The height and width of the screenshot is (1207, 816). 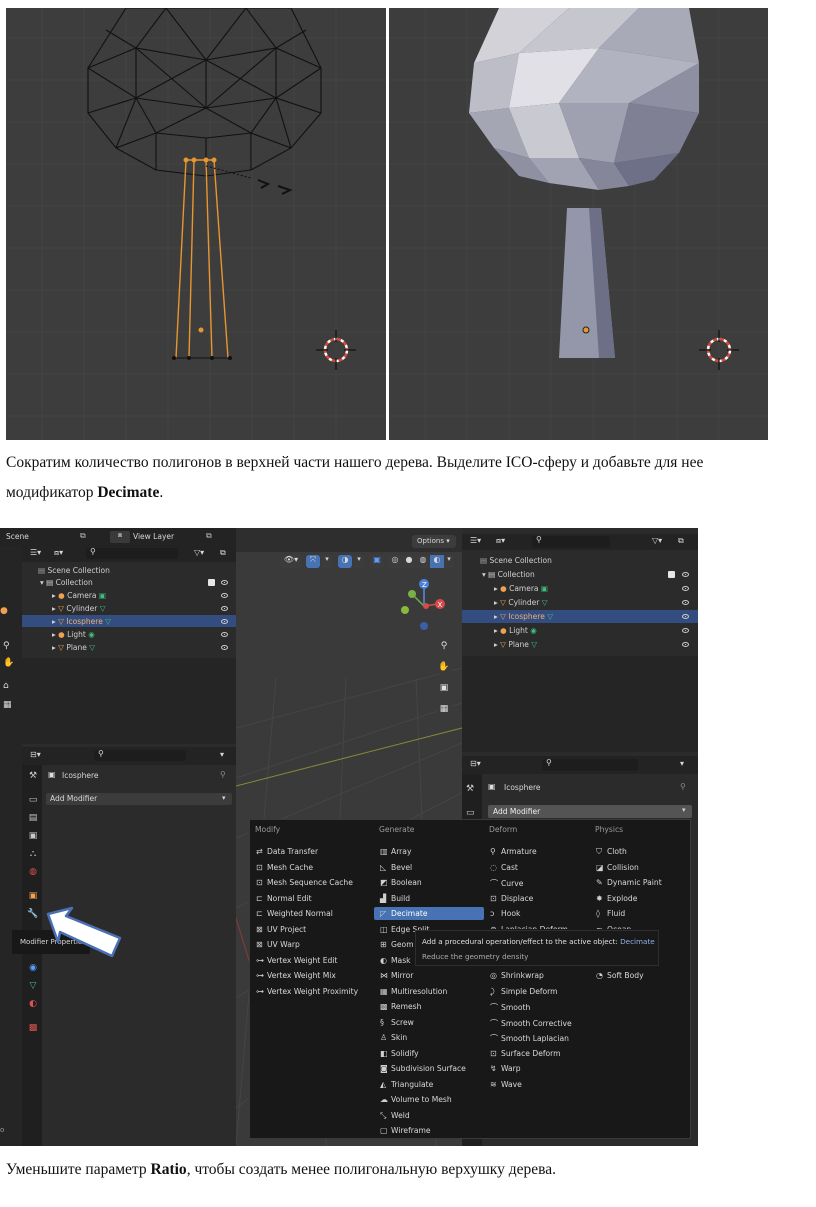 What do you see at coordinates (610, 913) in the screenshot?
I see `menu-item-fluid: ◊ Fluid` at bounding box center [610, 913].